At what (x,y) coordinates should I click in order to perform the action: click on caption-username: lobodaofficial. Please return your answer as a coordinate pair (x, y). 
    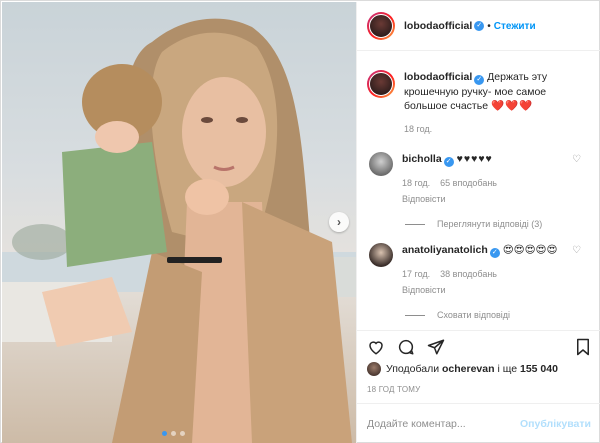
    Looking at the image, I should click on (438, 77).